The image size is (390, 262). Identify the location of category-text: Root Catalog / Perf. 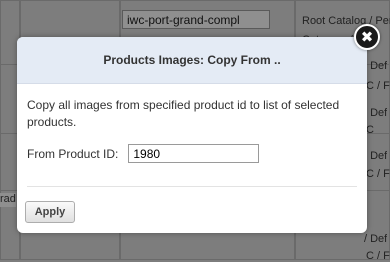
(346, 21).